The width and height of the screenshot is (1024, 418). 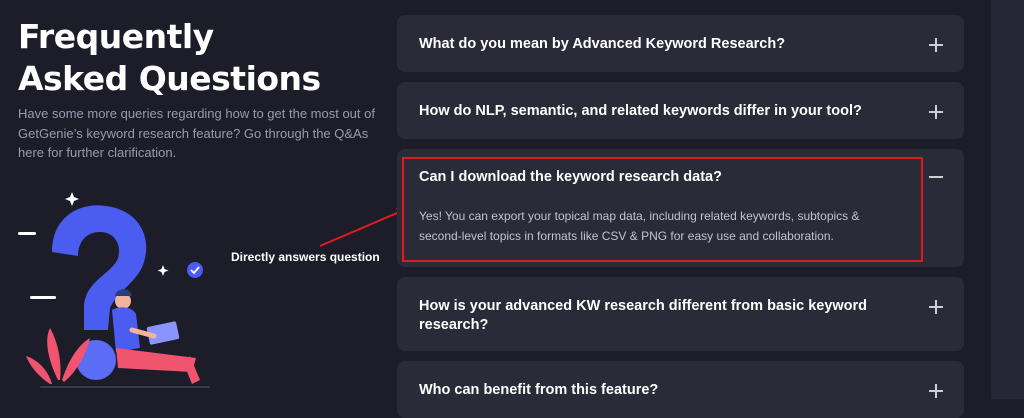 What do you see at coordinates (195, 270) in the screenshot?
I see `check-badge-icon` at bounding box center [195, 270].